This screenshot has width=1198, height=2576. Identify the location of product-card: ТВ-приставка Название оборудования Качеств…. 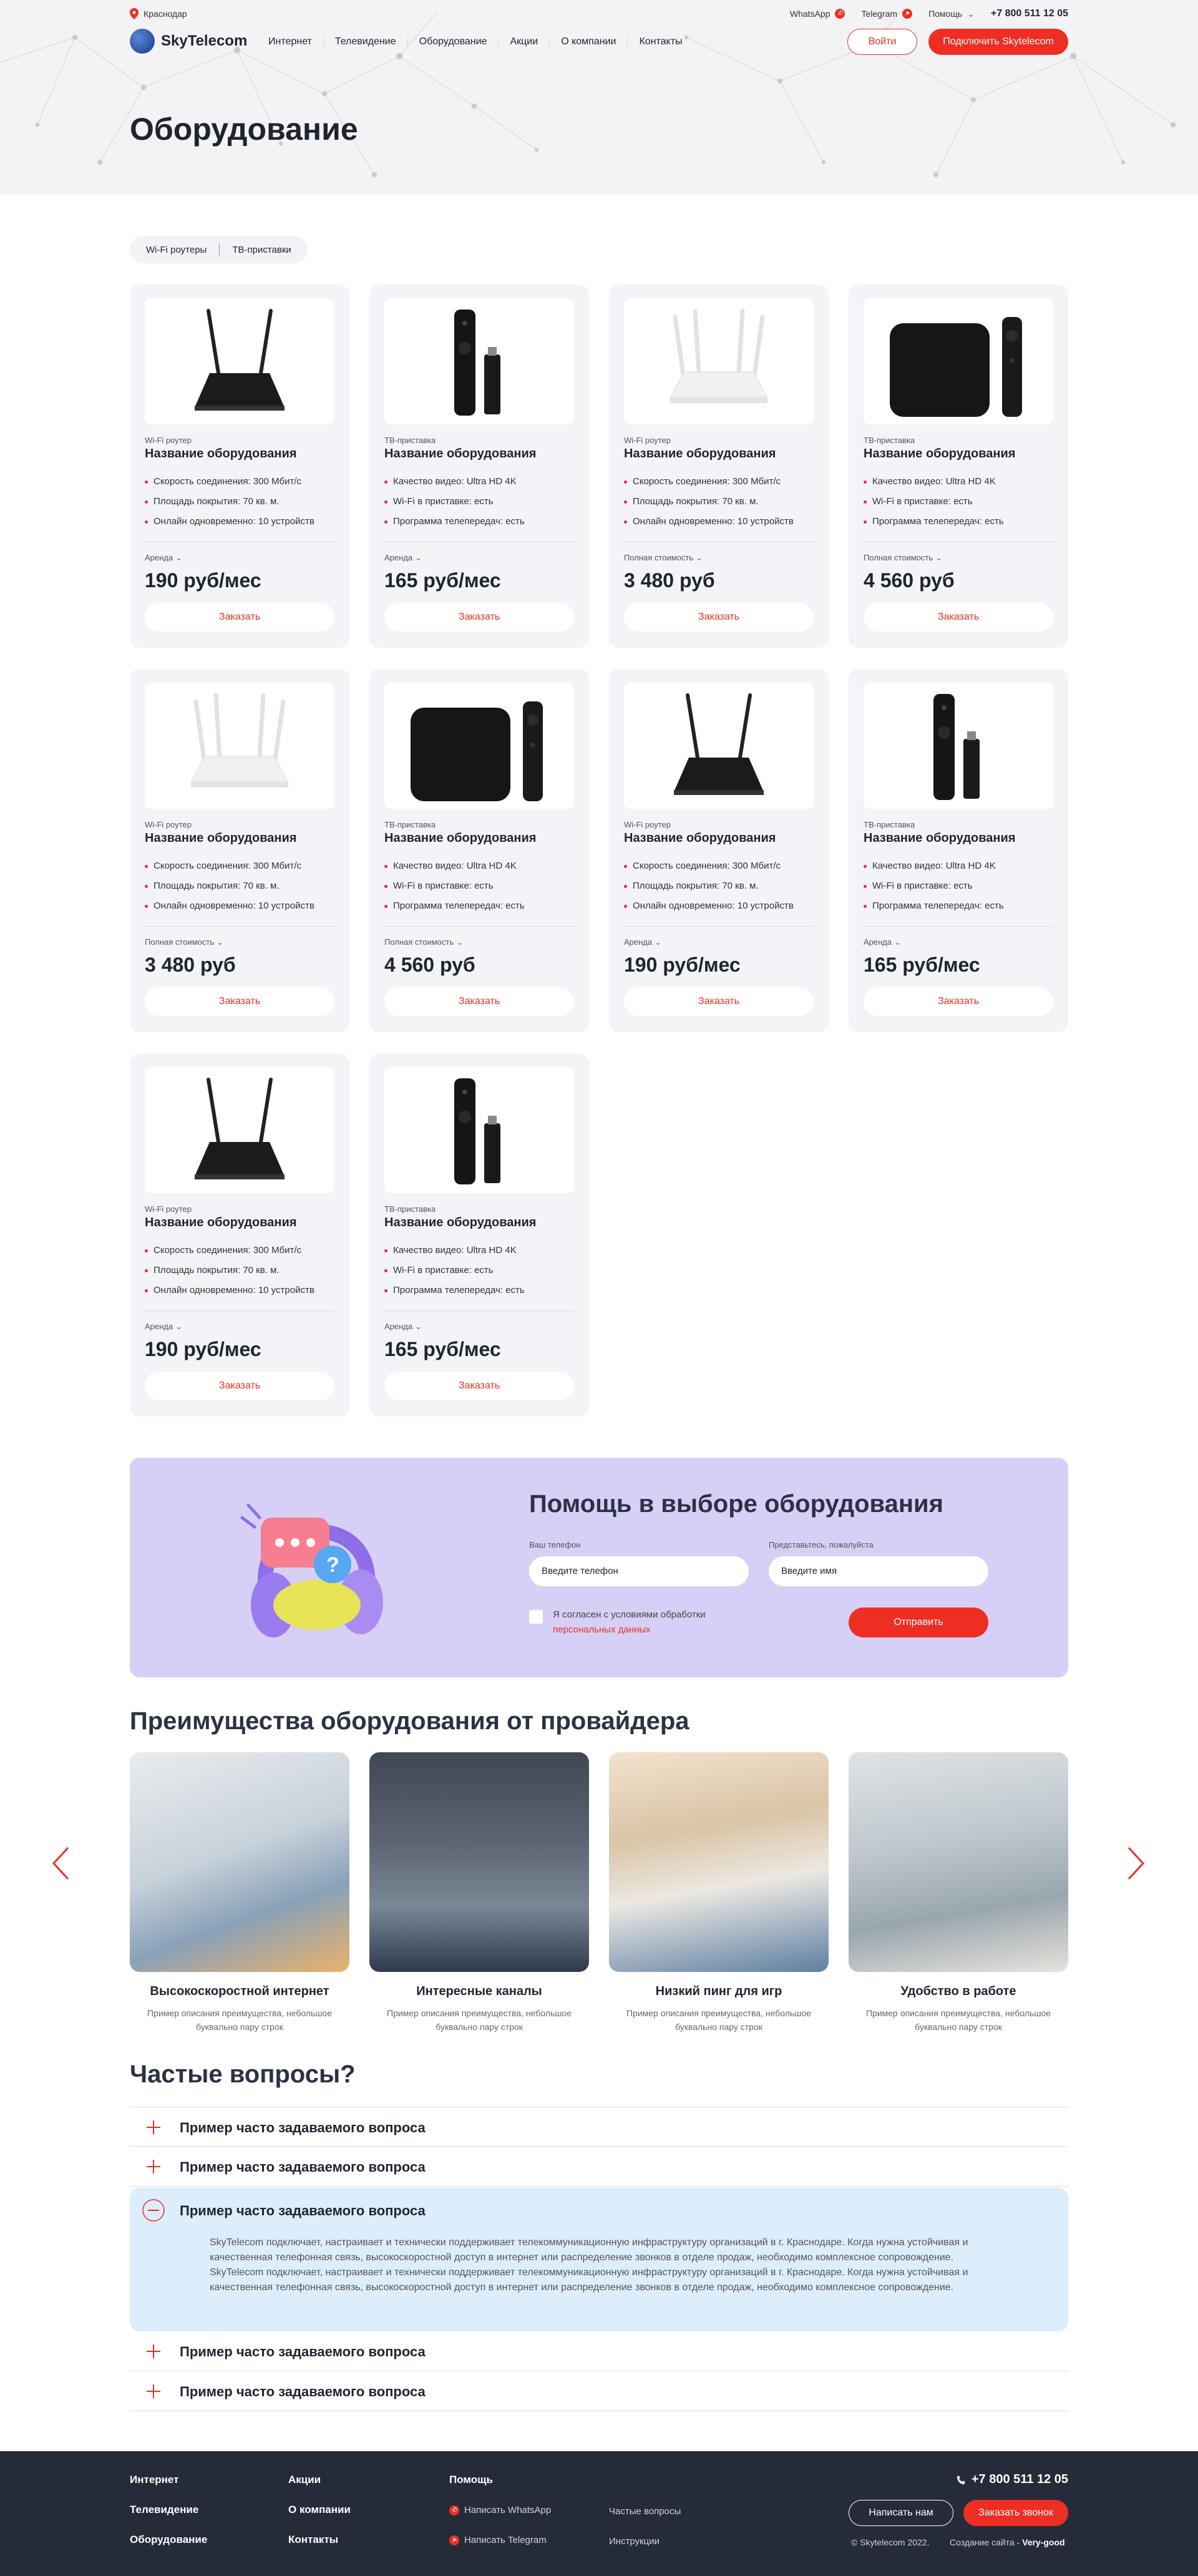
(479, 466).